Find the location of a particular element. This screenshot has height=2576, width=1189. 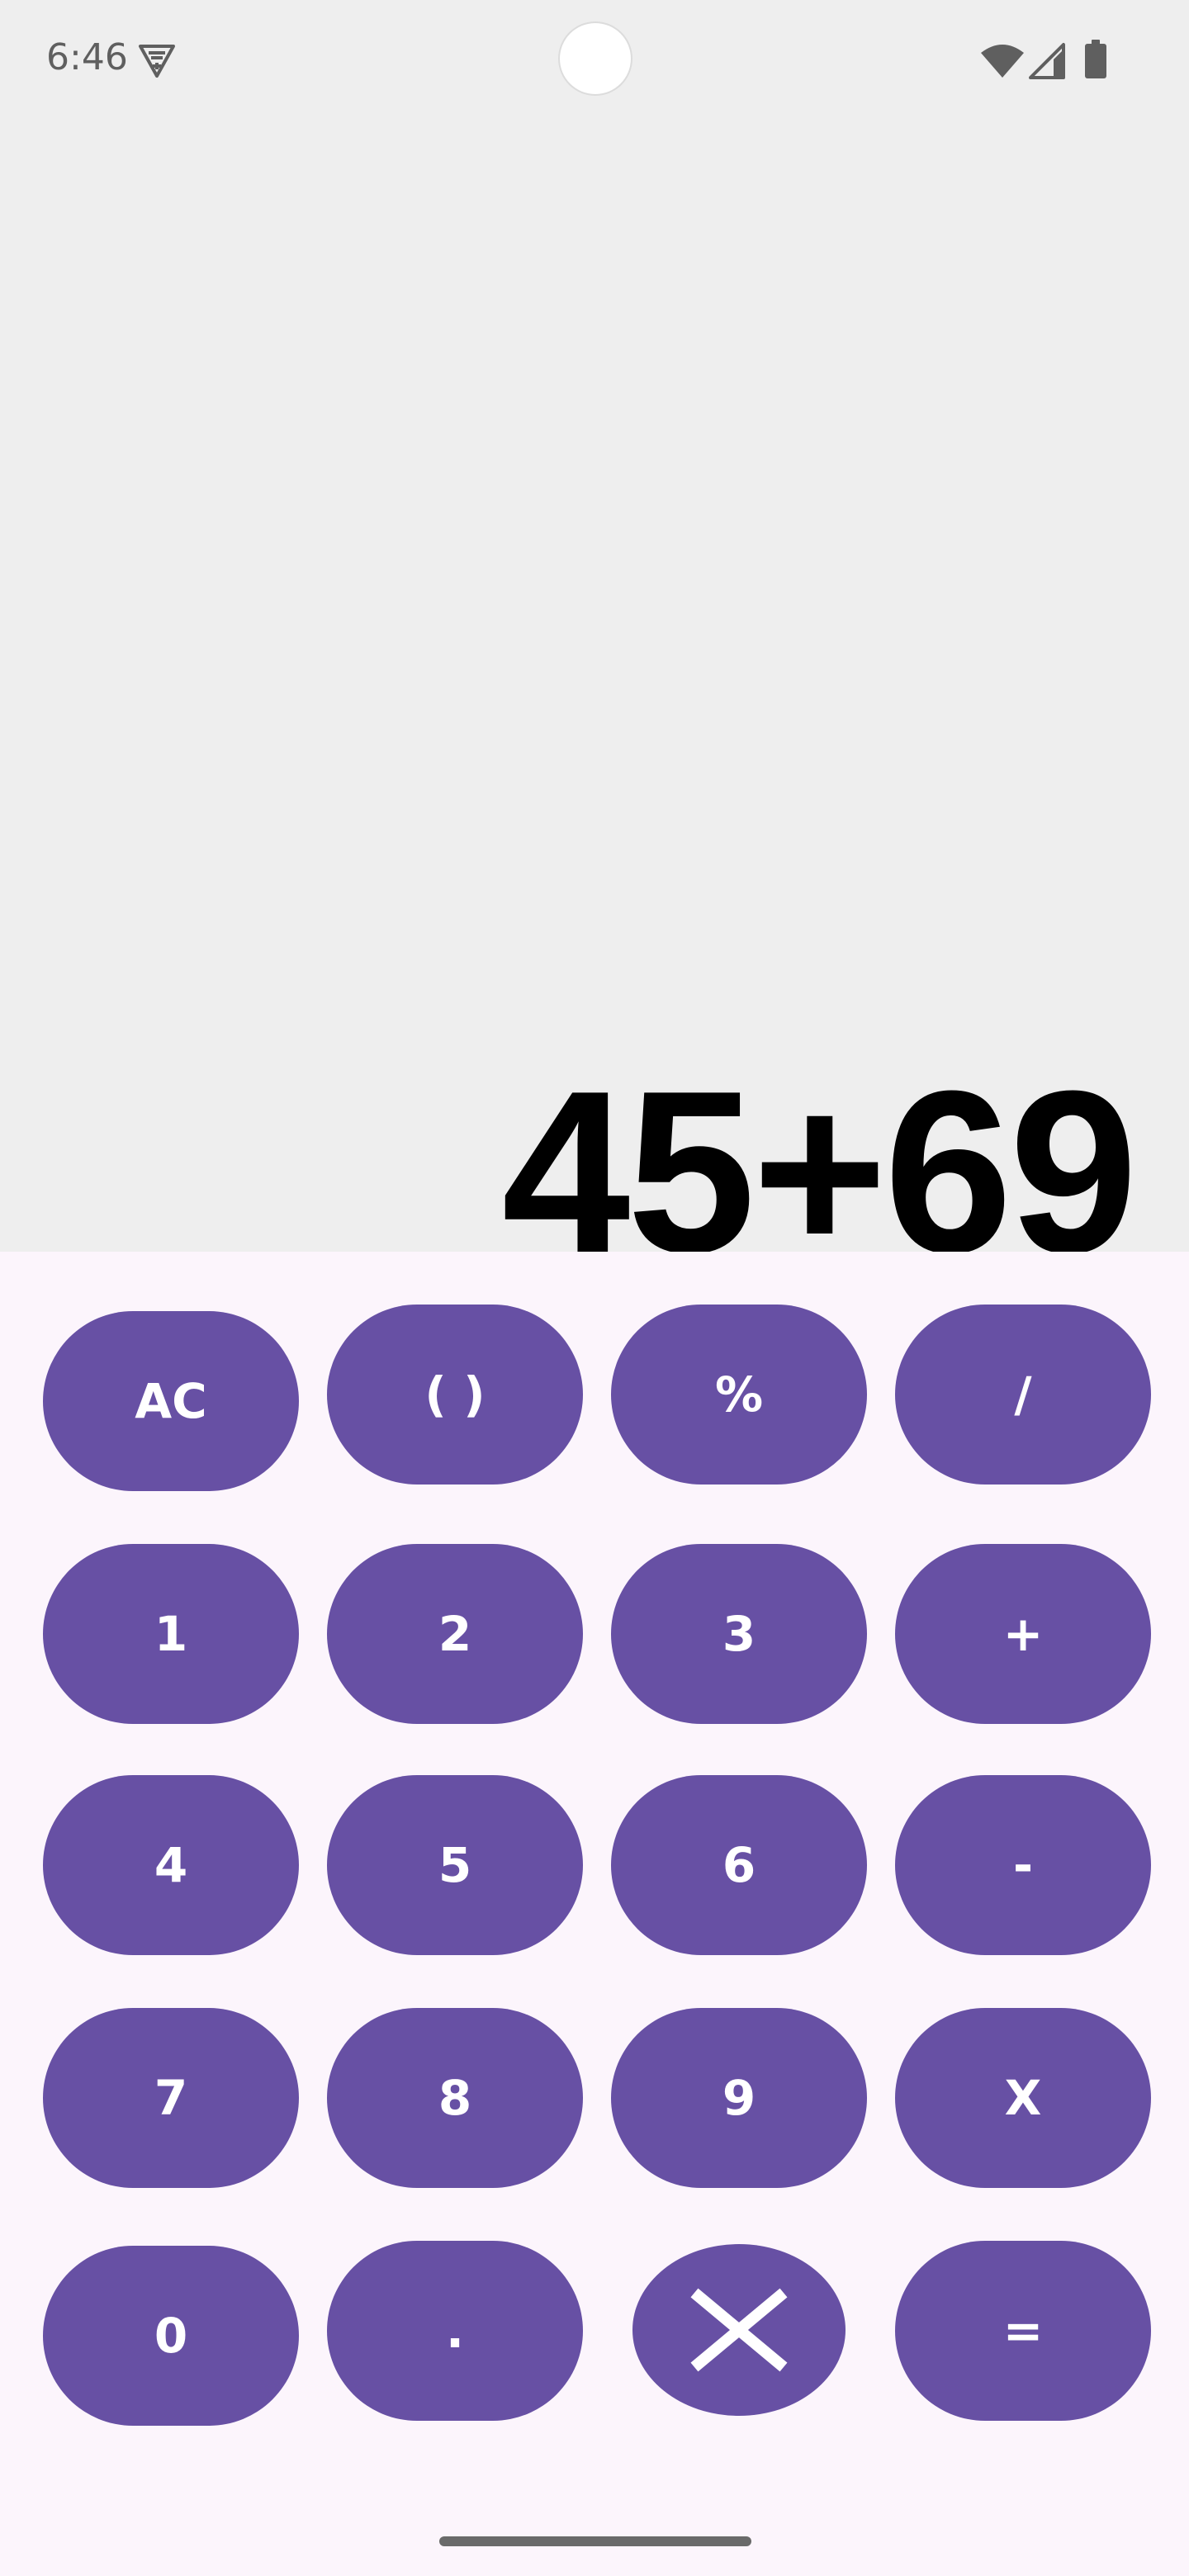

add-button: + is located at coordinates (1023, 1634).